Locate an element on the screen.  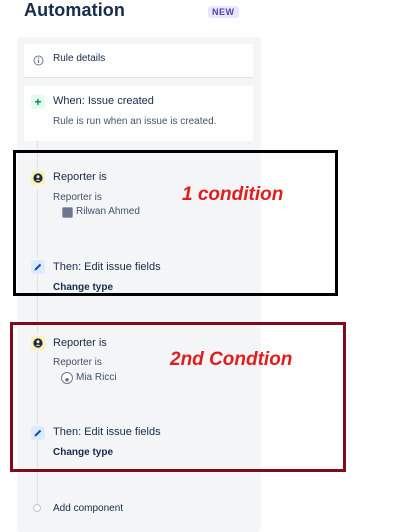
trigger-title: When: Issue created is located at coordinates (103, 101).